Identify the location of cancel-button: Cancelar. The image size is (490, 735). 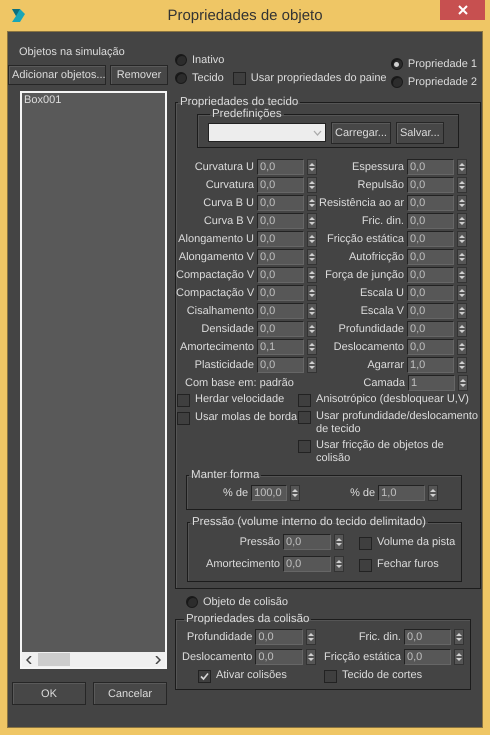
(130, 693).